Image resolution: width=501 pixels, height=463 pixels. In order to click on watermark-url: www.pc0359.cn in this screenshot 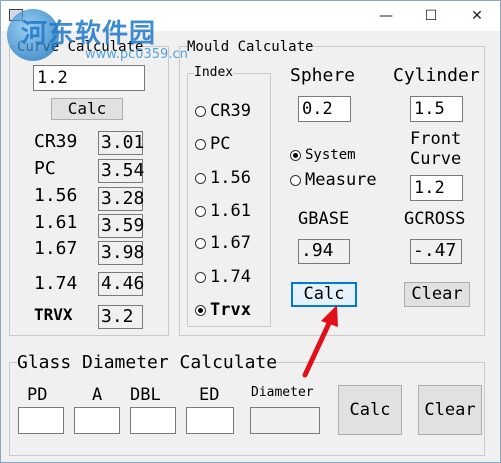, I will do `click(136, 54)`.